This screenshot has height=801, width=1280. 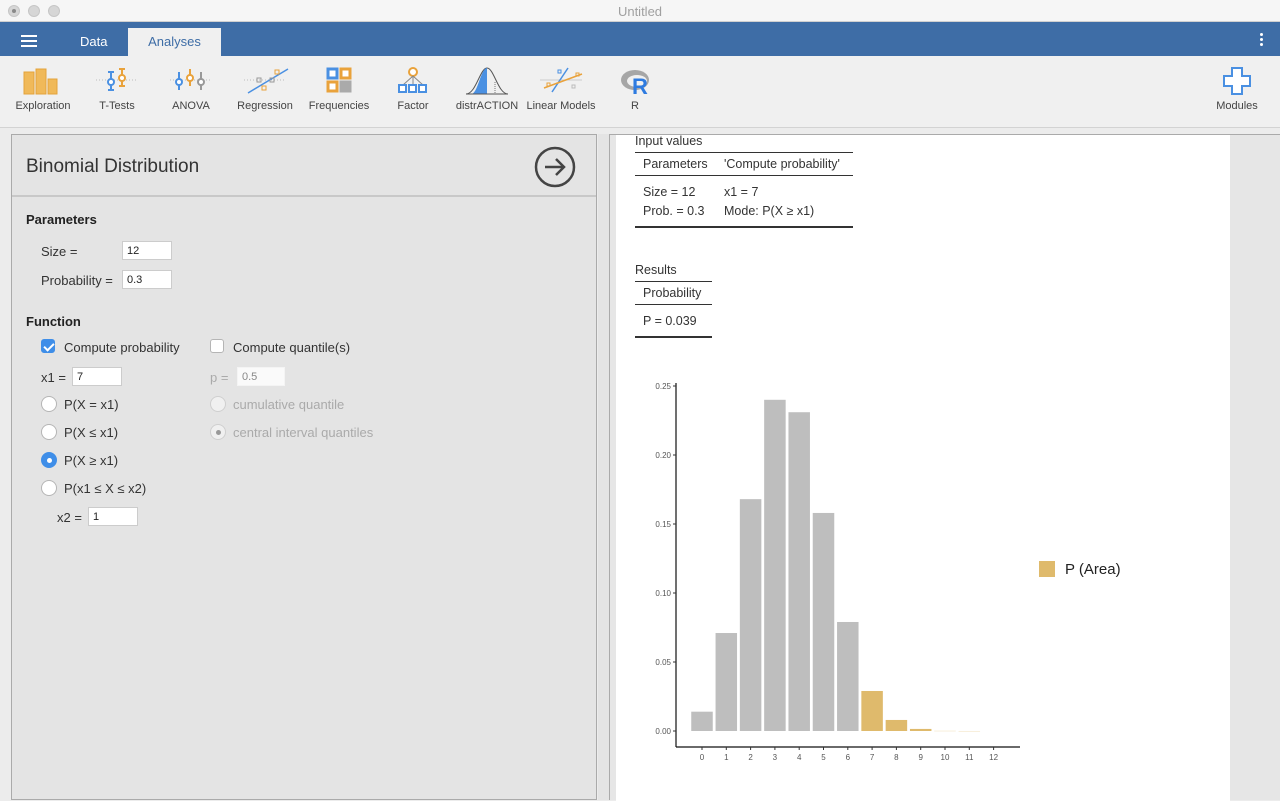 What do you see at coordinates (561, 80) in the screenshot?
I see `linear-models-icon` at bounding box center [561, 80].